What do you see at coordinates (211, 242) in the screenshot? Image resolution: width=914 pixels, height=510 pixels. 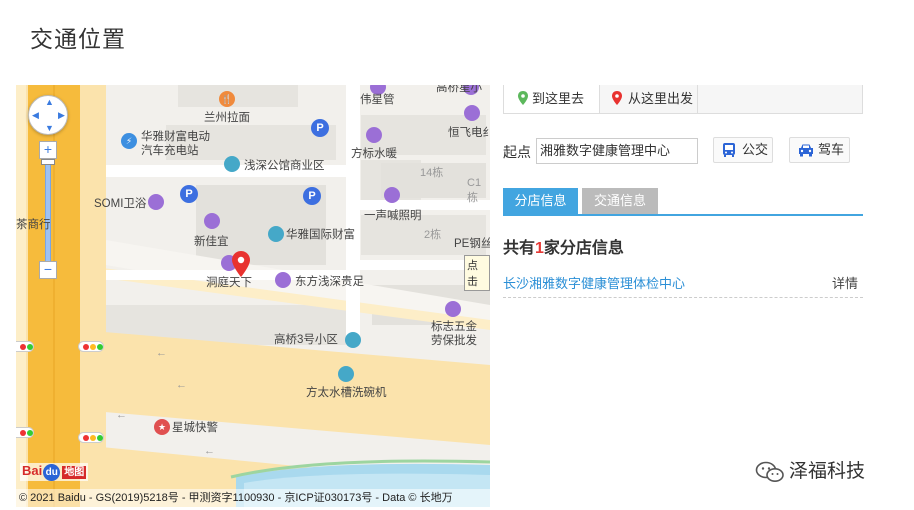 I see `poi-label: 新佳宜` at bounding box center [211, 242].